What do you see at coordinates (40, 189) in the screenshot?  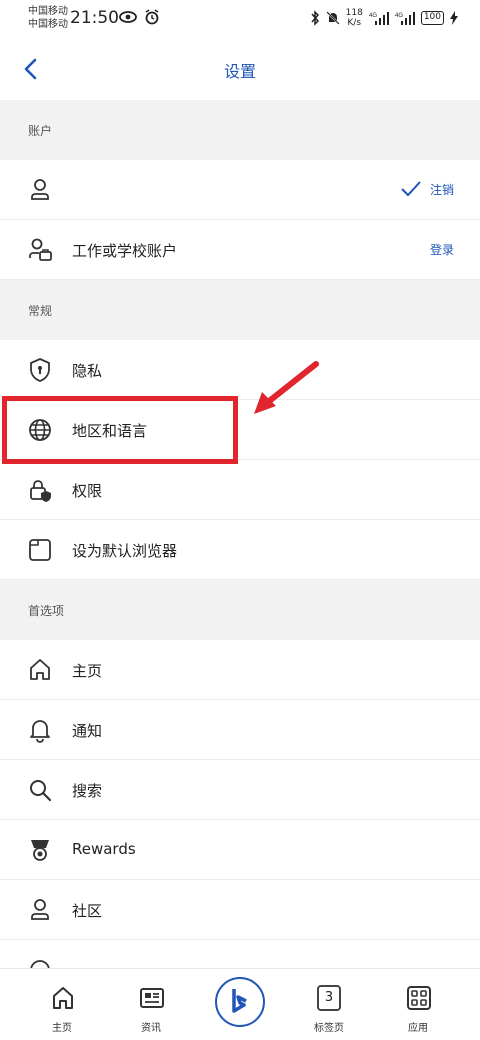 I see `user-icon` at bounding box center [40, 189].